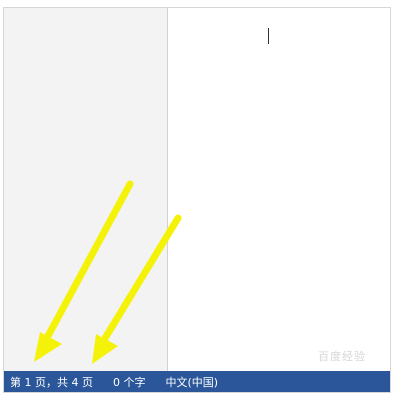 The height and width of the screenshot is (400, 400). I want to click on status-bar: 第 1 页，共 4 页 0 个字 中文(中国), so click(197, 381).